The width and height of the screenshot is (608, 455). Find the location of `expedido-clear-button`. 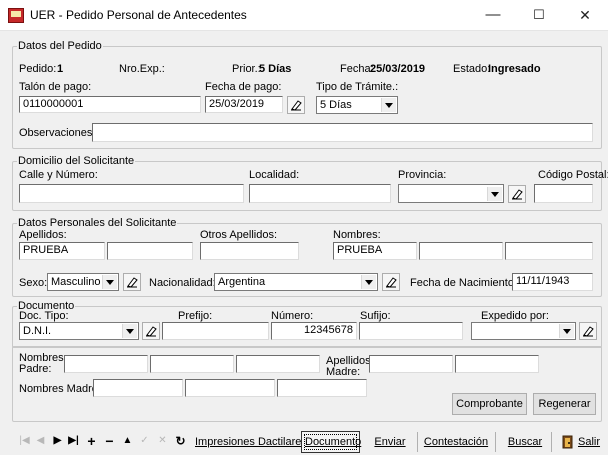

expedido-clear-button is located at coordinates (588, 331).